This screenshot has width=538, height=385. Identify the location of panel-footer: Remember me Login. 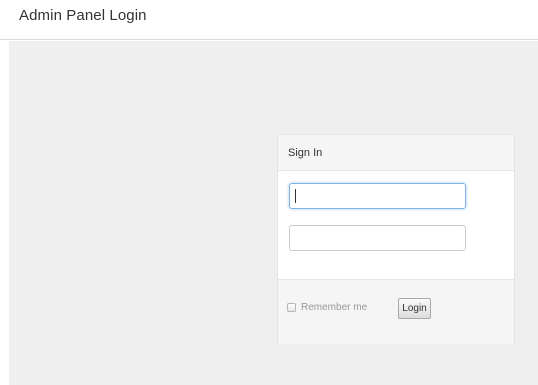
(396, 311).